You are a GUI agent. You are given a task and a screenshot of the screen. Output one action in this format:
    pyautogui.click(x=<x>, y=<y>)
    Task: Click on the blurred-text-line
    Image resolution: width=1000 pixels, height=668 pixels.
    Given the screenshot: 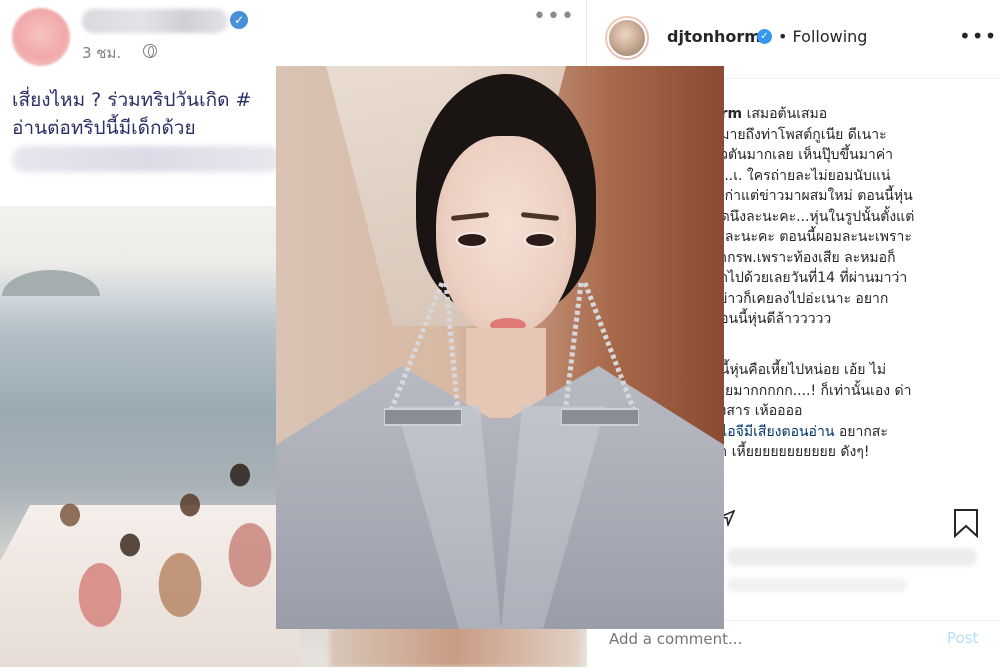 What is the action you would take?
    pyautogui.click(x=147, y=159)
    